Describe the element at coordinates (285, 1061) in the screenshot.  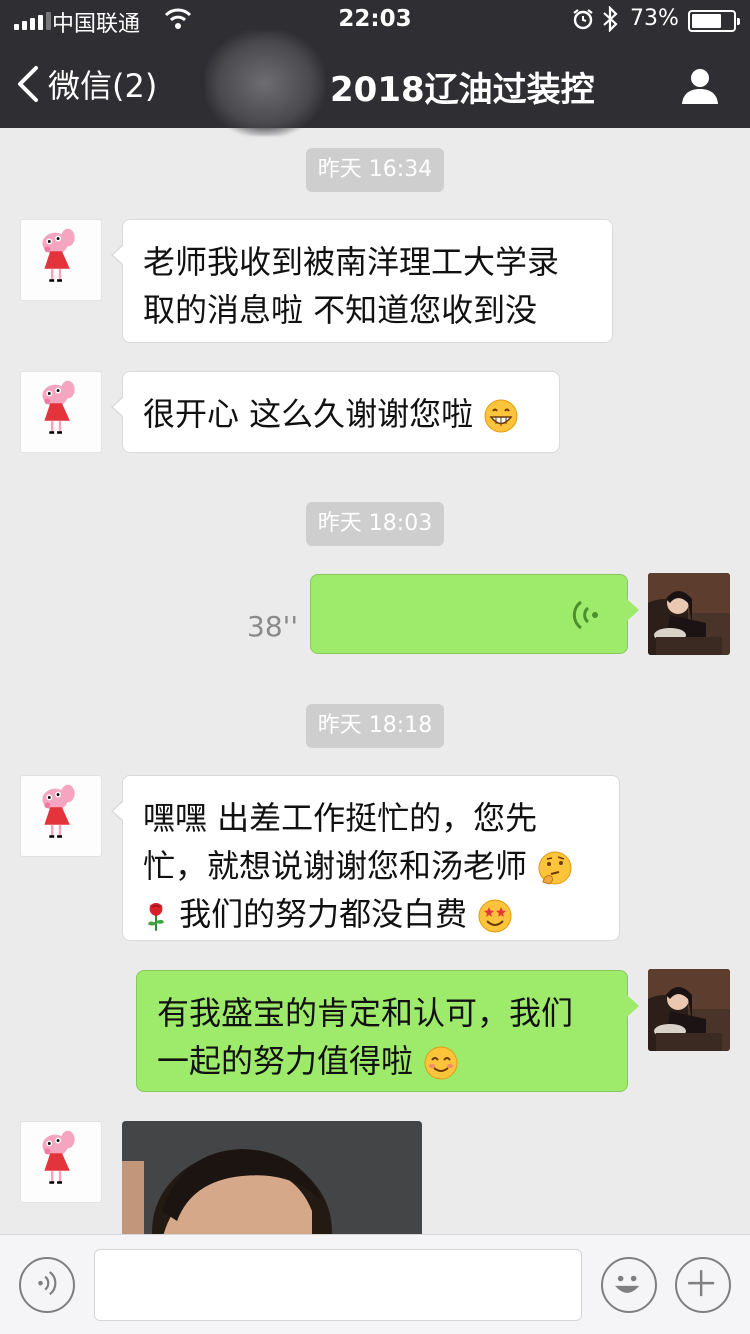
I see `message-text: 一起的努力值得啦` at that location.